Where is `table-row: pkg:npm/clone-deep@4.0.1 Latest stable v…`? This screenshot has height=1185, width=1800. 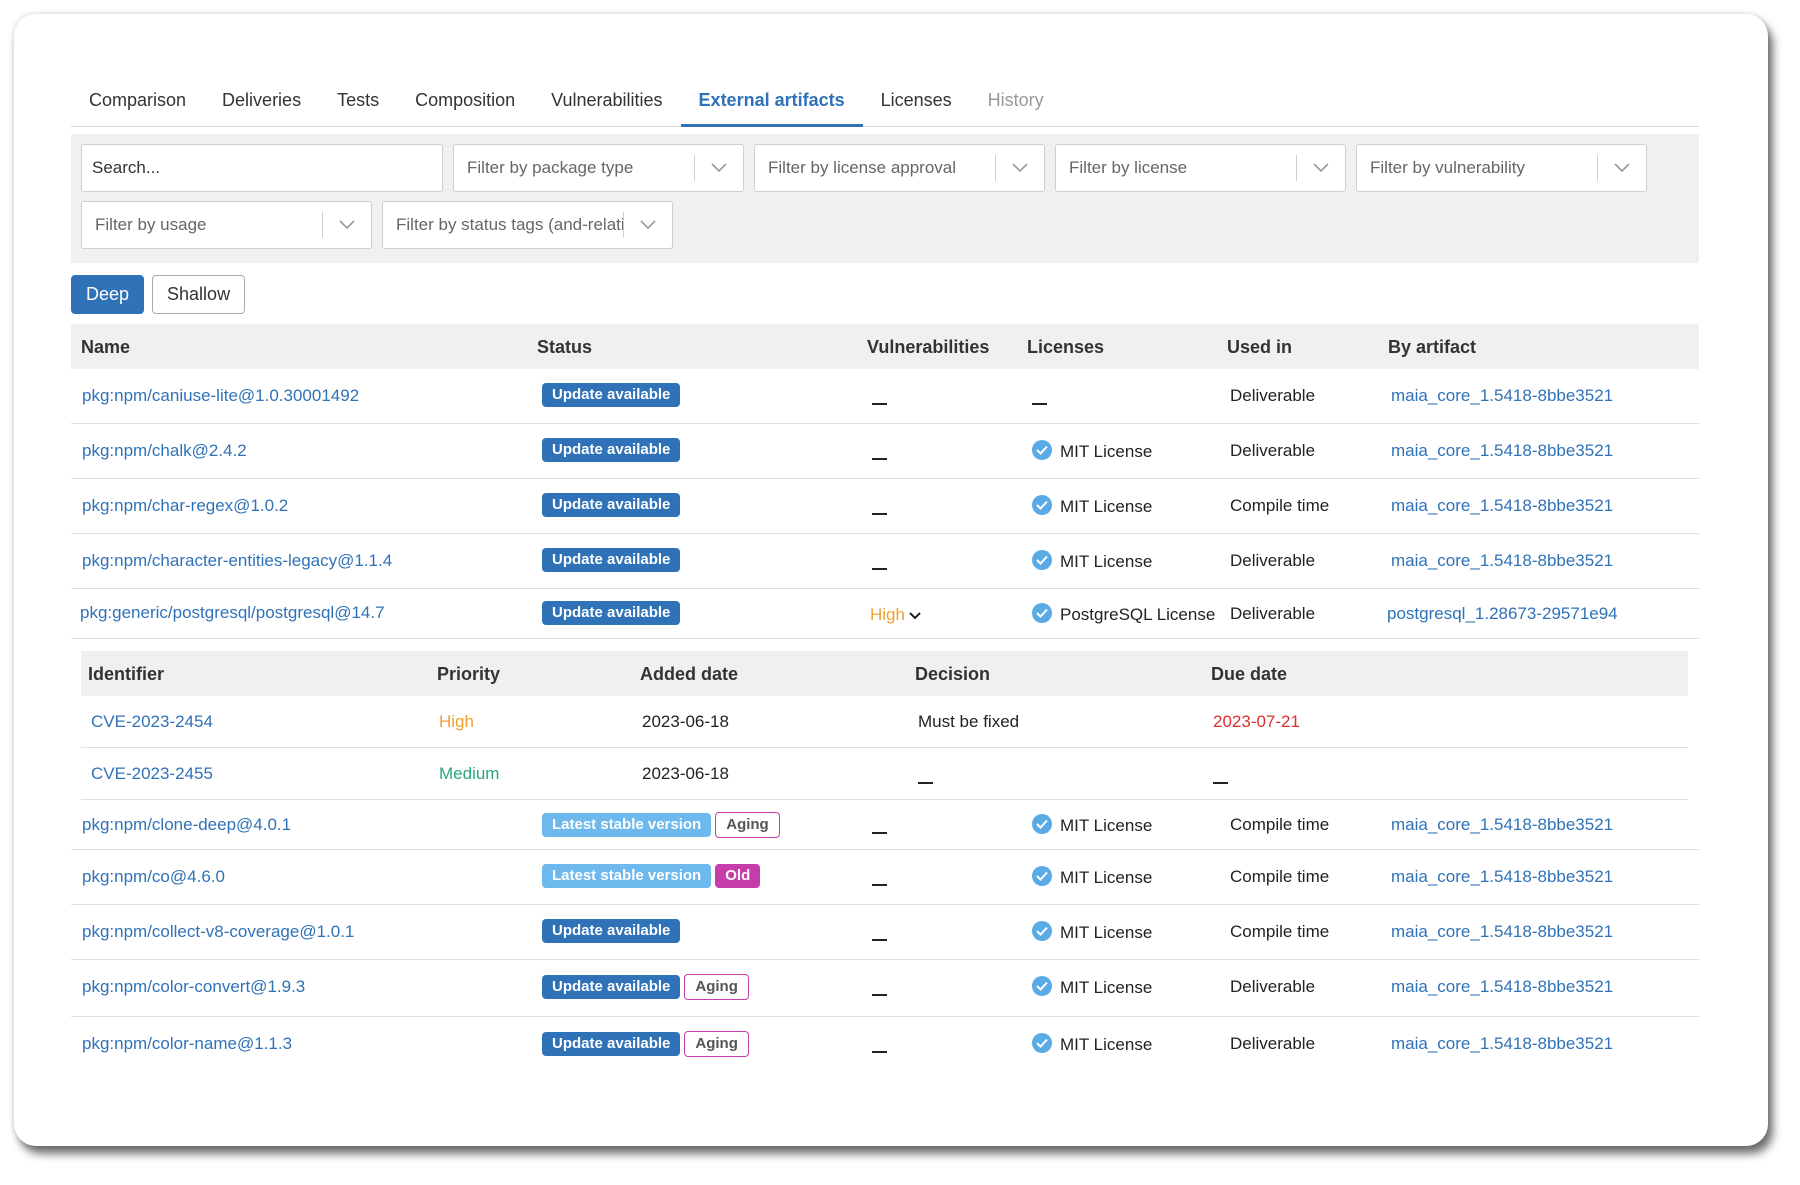
table-row: pkg:npm/clone-deep@4.0.1 Latest stable v… is located at coordinates (885, 825).